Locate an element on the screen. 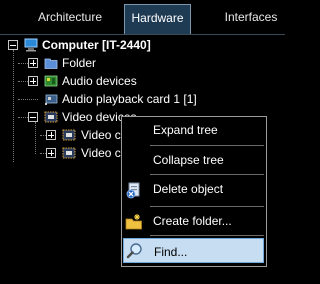 The width and height of the screenshot is (320, 284). audio-board-icon is located at coordinates (51, 81).